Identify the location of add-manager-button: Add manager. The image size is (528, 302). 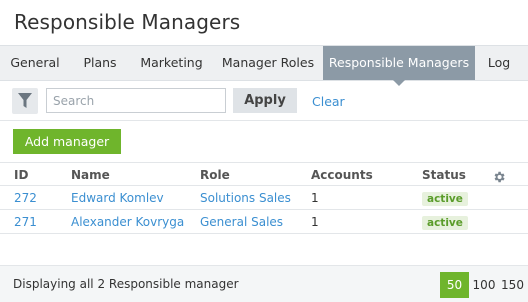
(67, 141).